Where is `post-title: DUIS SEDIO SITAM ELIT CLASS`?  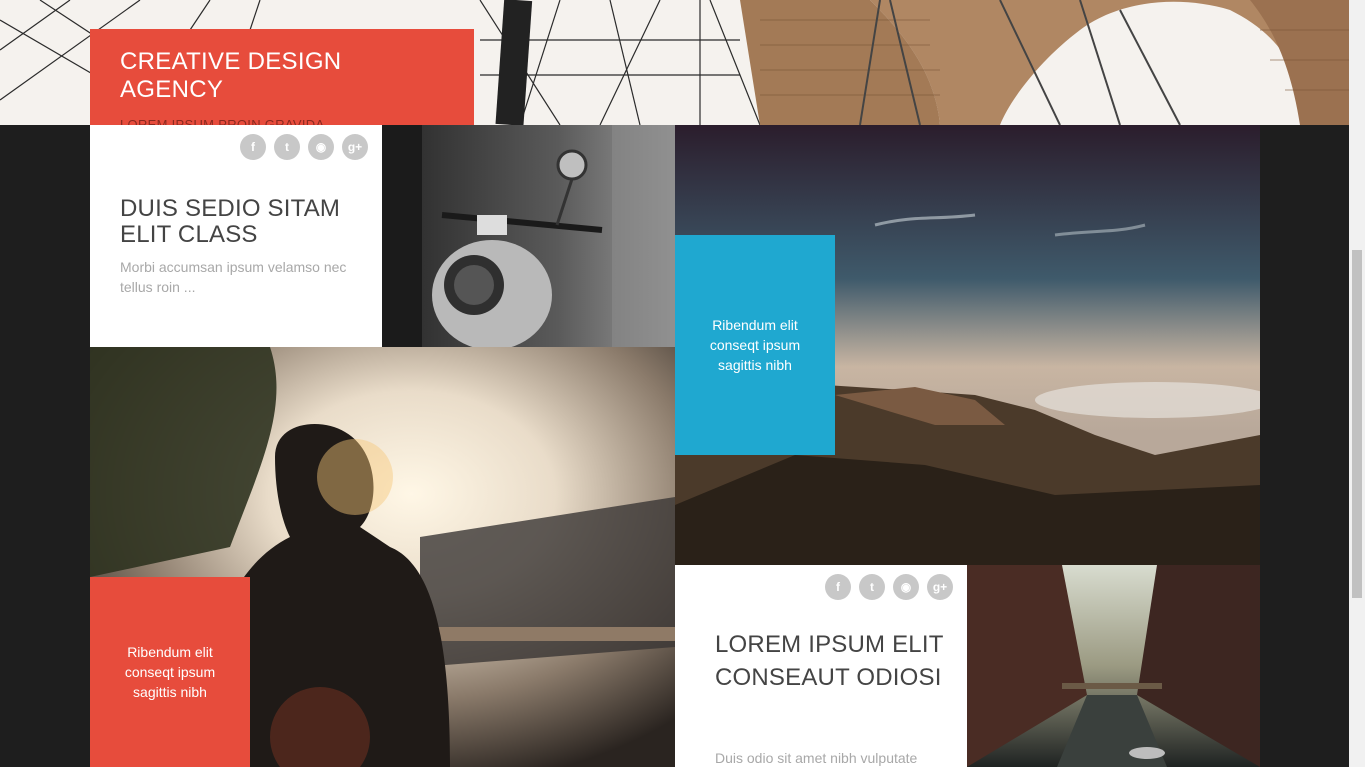 post-title: DUIS SEDIO SITAM ELIT CLASS is located at coordinates (245, 222).